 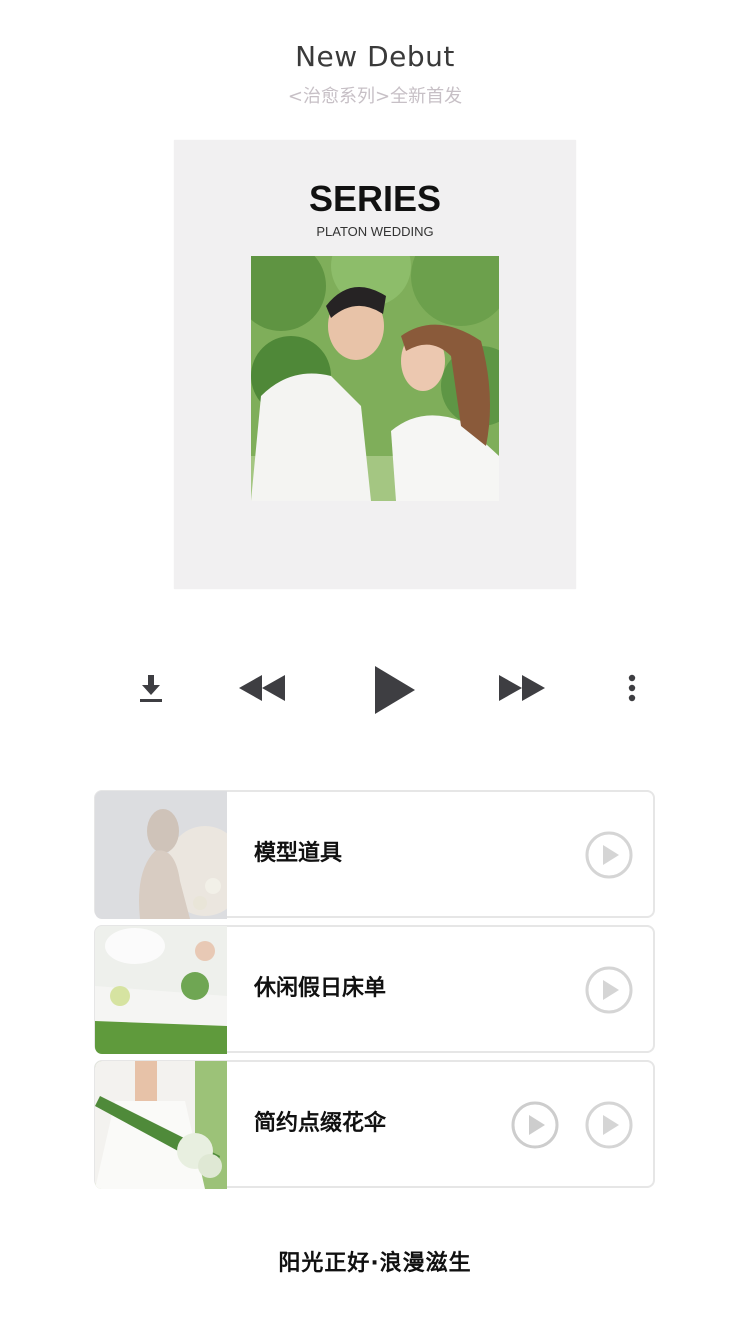 I want to click on track-label: 简约点缀花伞, so click(x=320, y=1123).